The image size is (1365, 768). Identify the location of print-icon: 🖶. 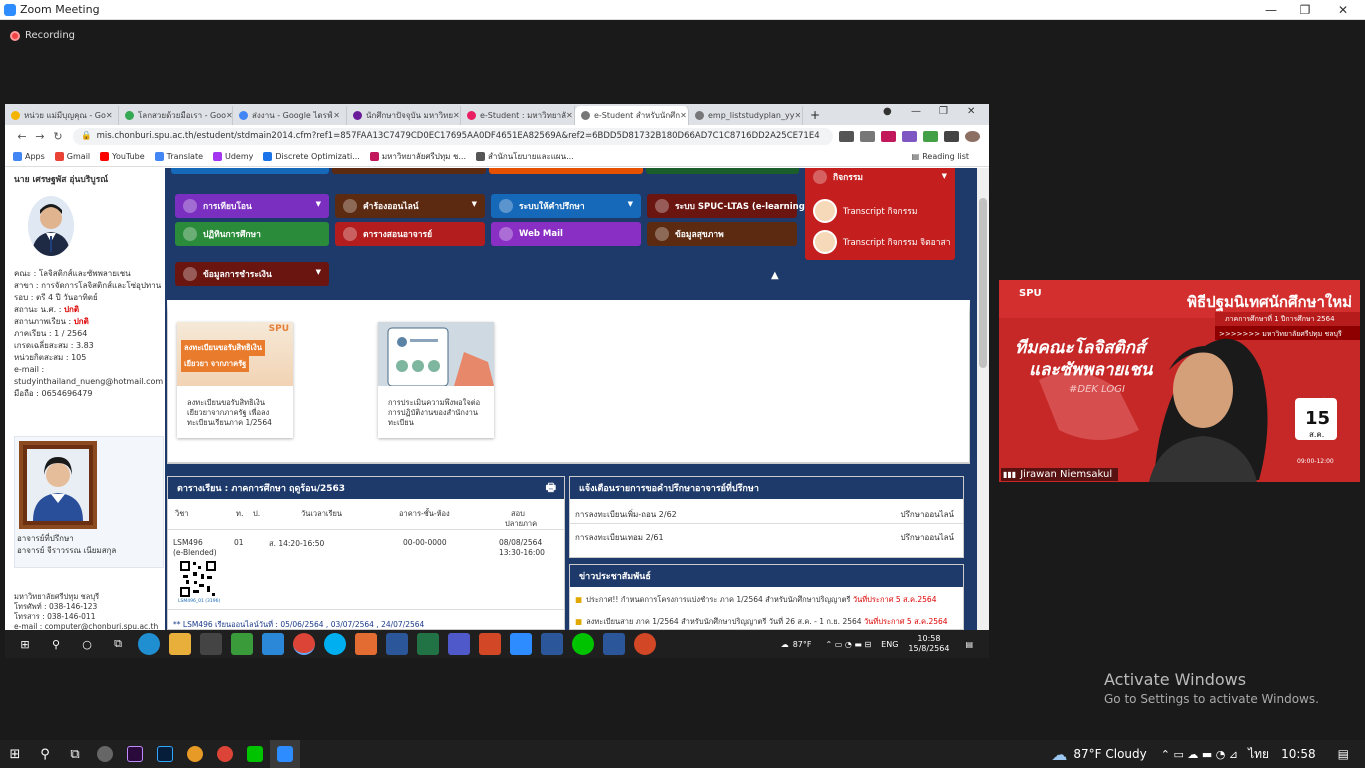
(551, 488).